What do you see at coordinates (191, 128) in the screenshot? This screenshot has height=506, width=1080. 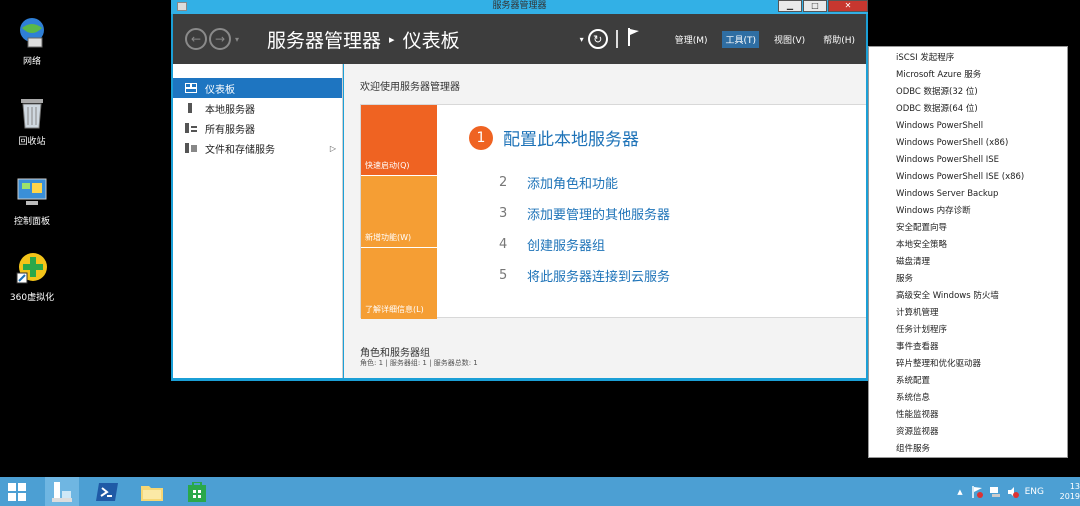 I see `servers-icon` at bounding box center [191, 128].